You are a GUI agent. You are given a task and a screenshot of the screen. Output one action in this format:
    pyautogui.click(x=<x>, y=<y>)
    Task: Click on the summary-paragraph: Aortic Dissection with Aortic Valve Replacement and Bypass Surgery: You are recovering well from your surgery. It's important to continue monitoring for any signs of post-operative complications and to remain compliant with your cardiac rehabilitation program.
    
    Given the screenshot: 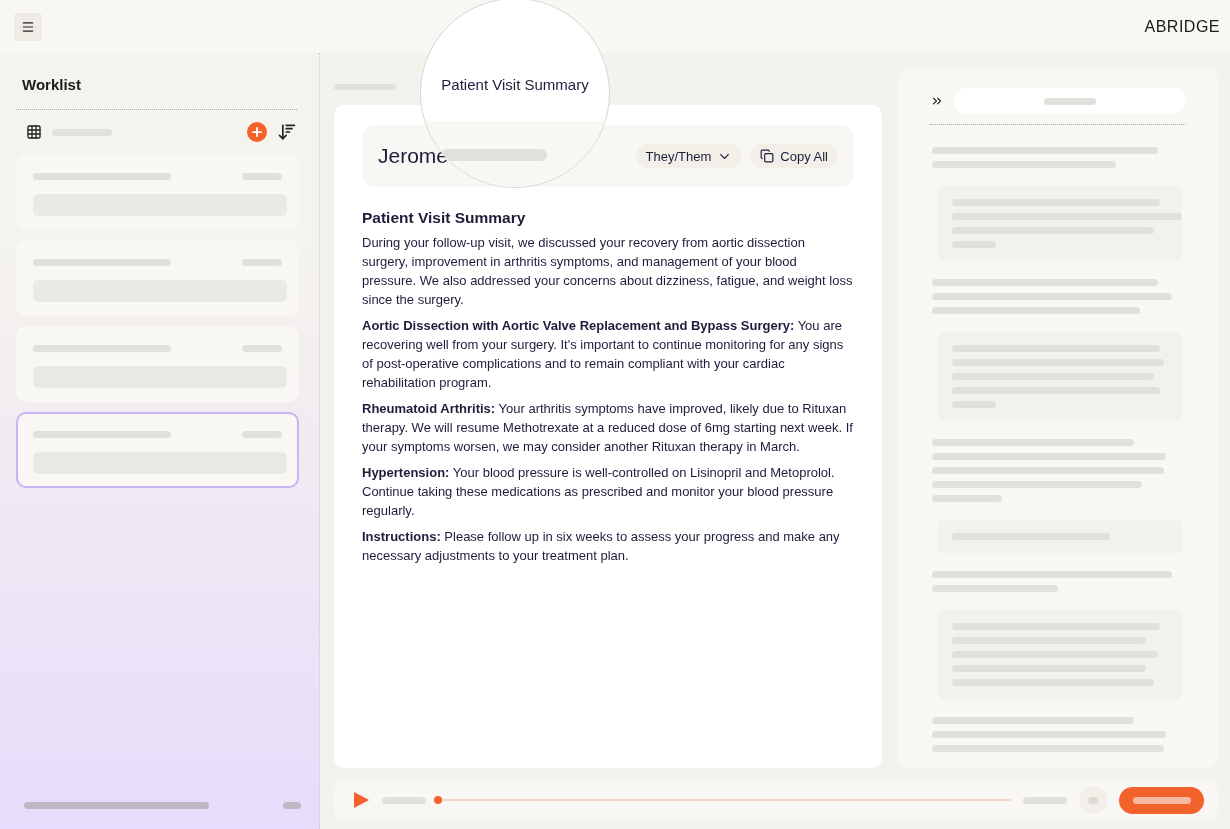 What is the action you would take?
    pyautogui.click(x=603, y=354)
    